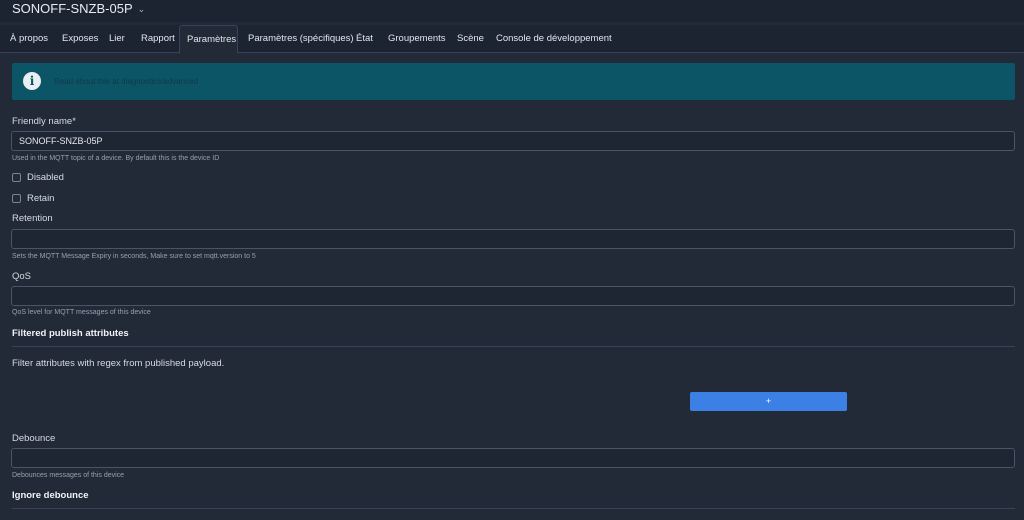  What do you see at coordinates (417, 39) in the screenshot?
I see `tab-groups: Groupements` at bounding box center [417, 39].